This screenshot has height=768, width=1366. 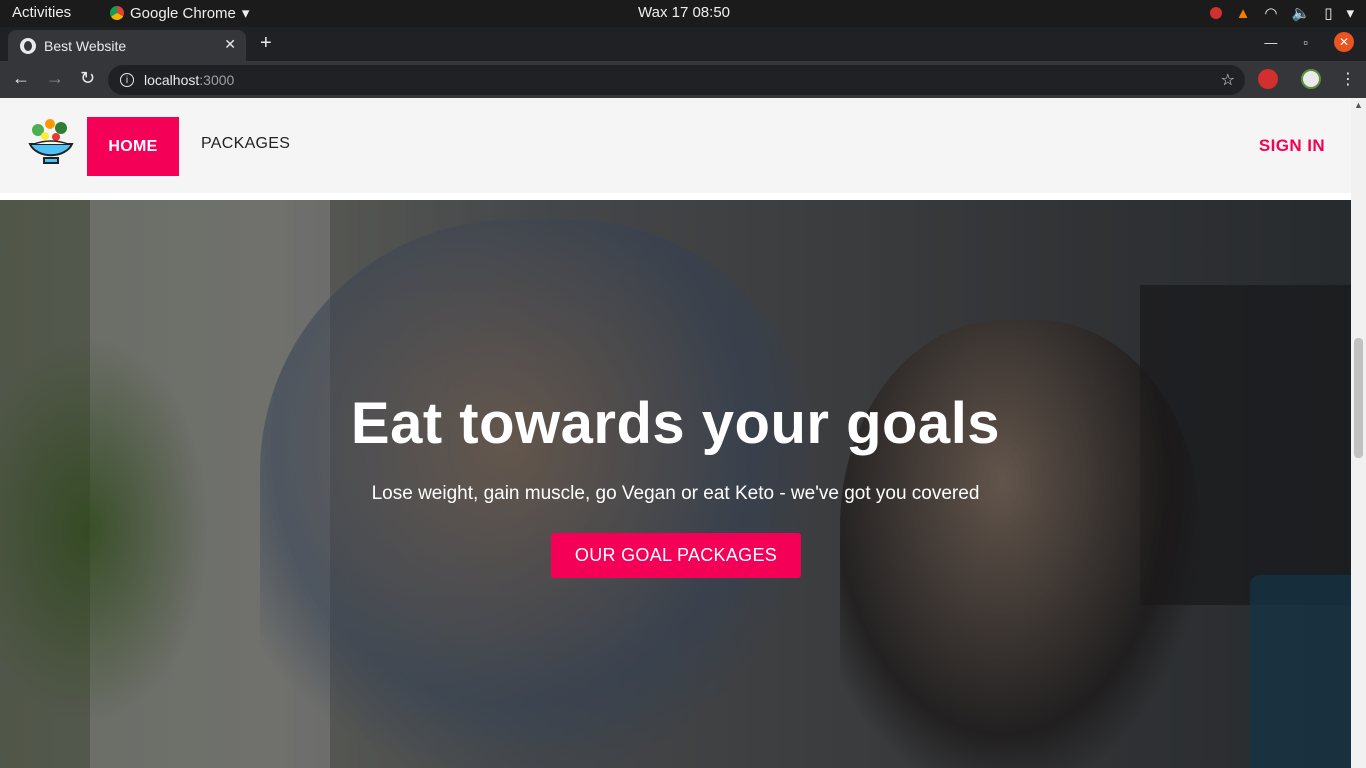 What do you see at coordinates (1311, 79) in the screenshot?
I see `profile-avatar` at bounding box center [1311, 79].